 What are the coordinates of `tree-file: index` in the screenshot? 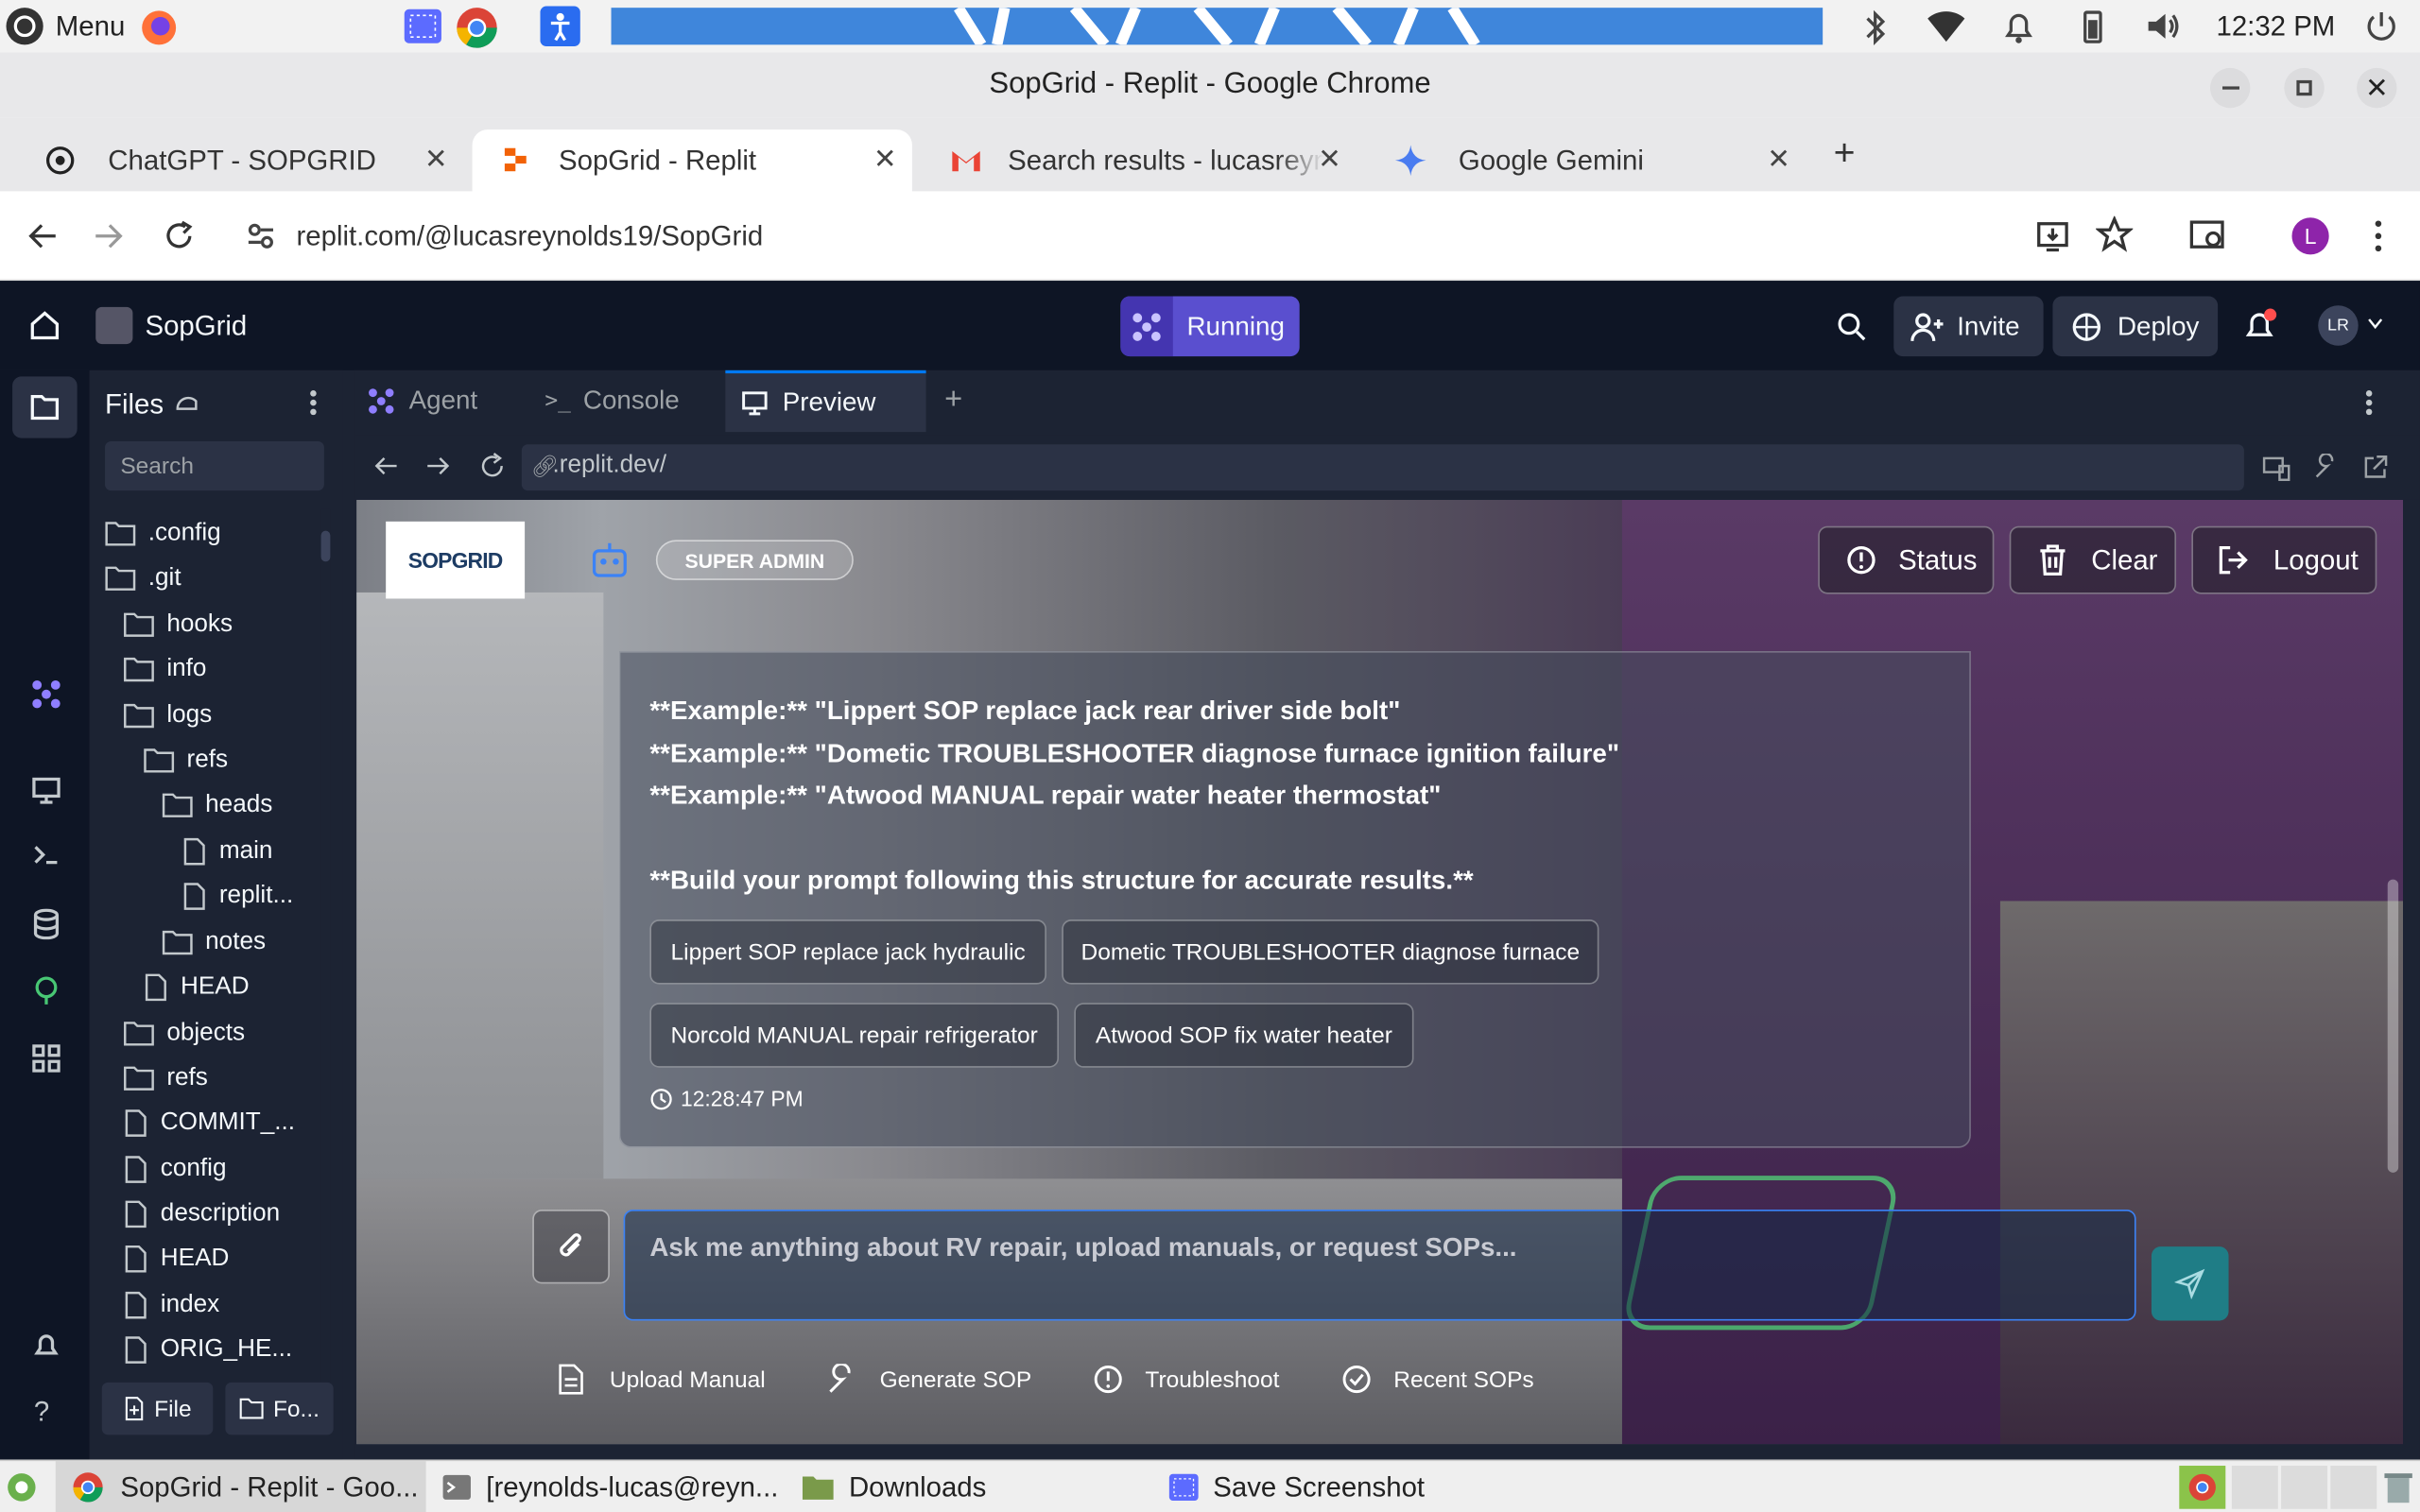 It's located at (171, 1304).